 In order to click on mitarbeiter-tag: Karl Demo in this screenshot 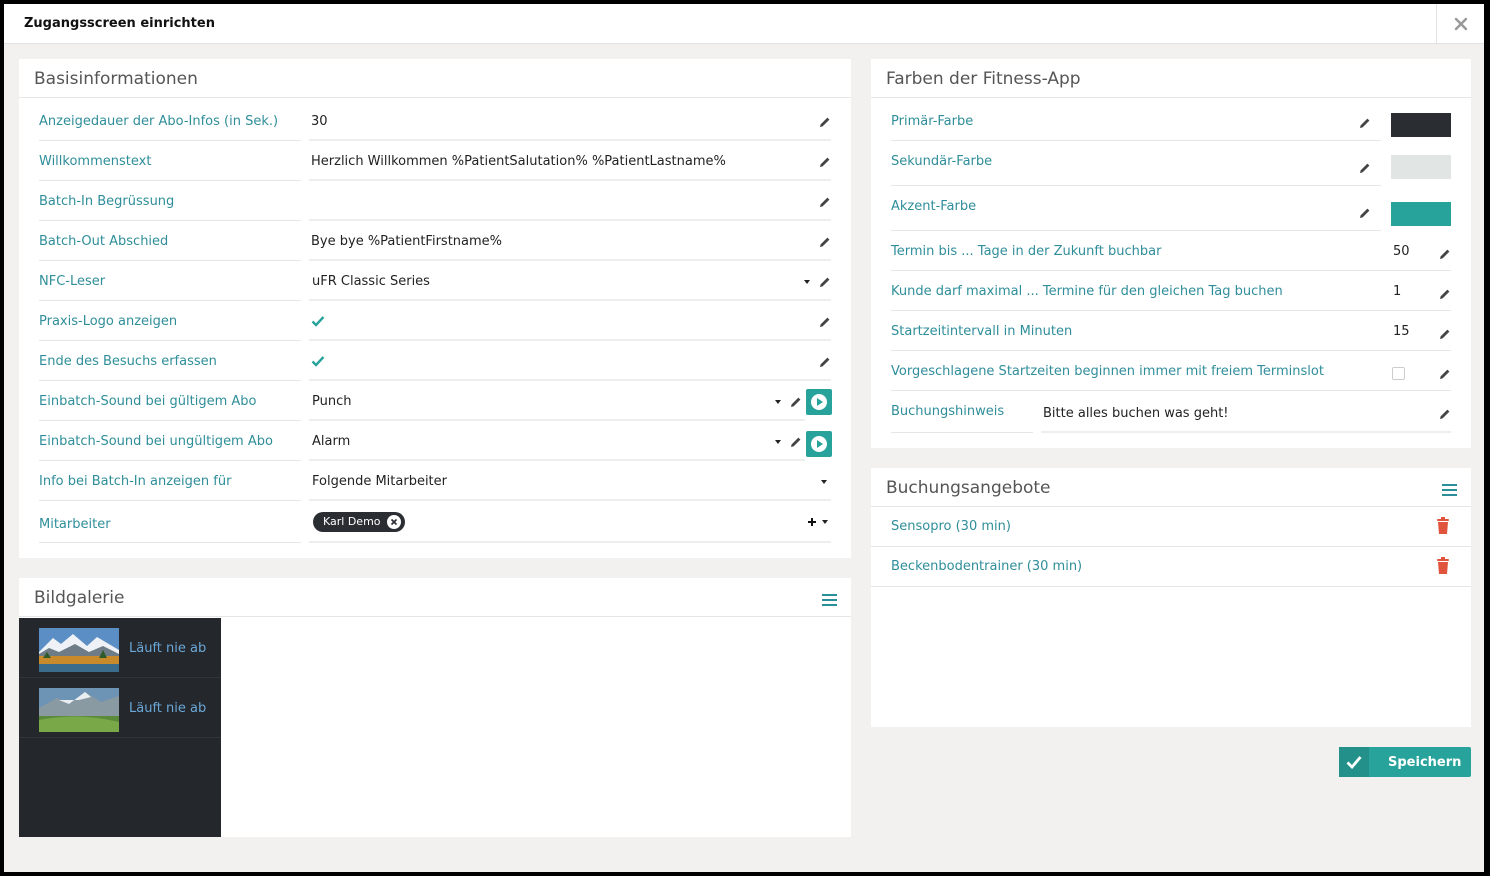, I will do `click(359, 522)`.